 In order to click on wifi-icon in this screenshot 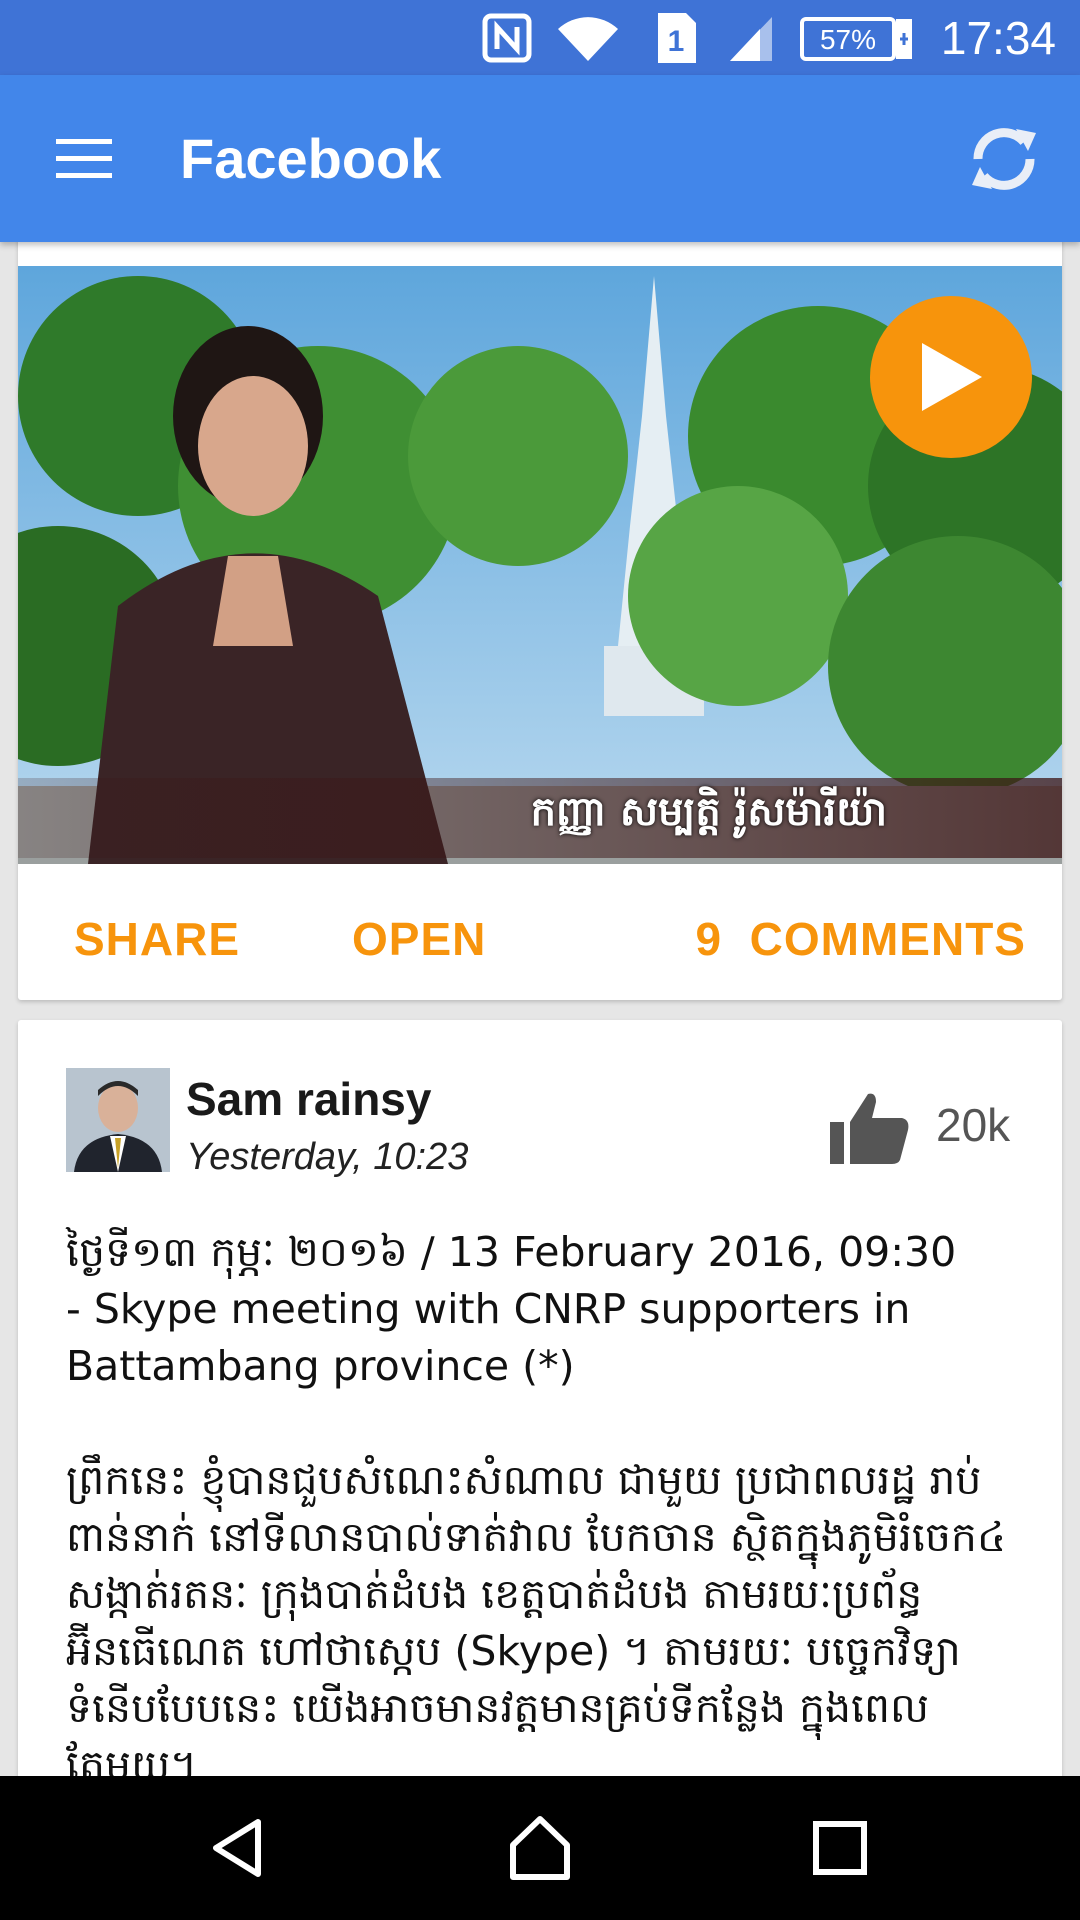, I will do `click(588, 37)`.